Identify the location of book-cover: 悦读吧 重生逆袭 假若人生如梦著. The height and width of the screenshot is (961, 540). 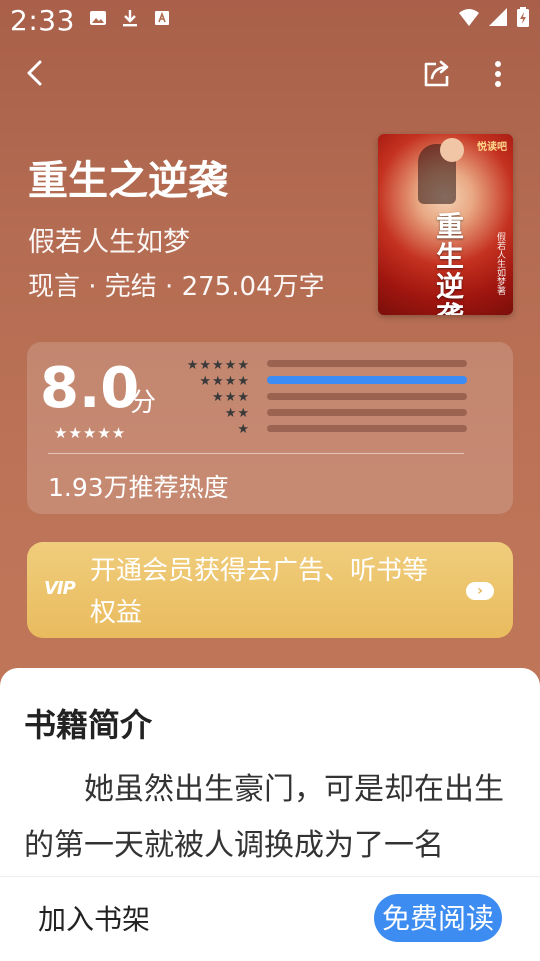
(445, 224).